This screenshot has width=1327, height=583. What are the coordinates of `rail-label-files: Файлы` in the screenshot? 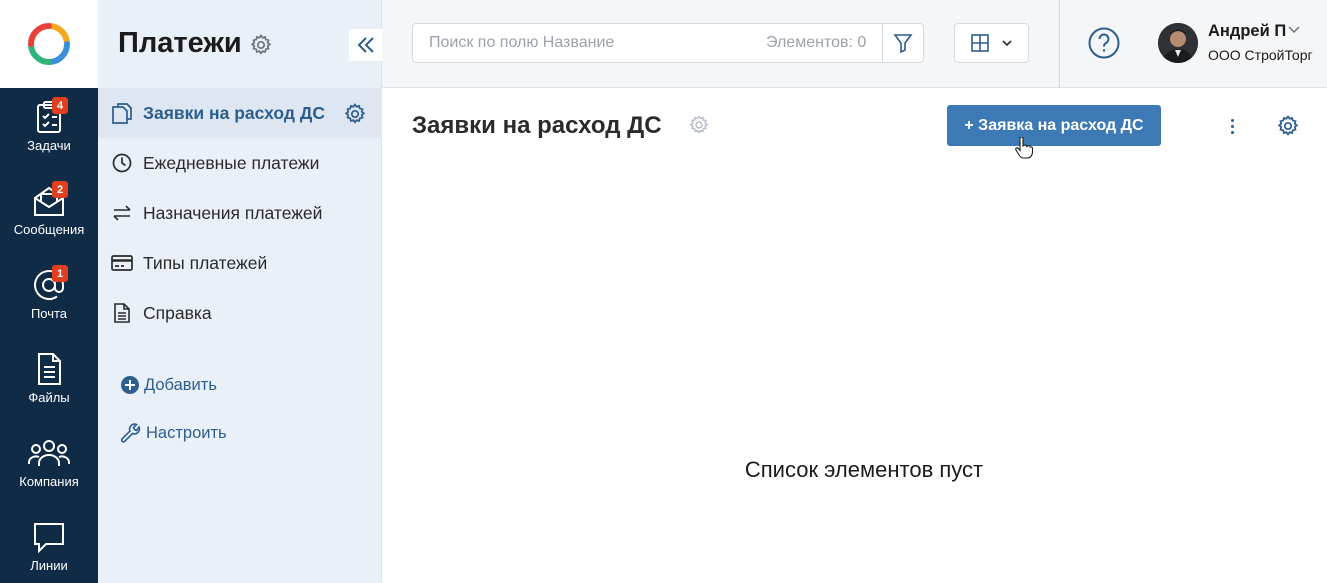 It's located at (49, 397).